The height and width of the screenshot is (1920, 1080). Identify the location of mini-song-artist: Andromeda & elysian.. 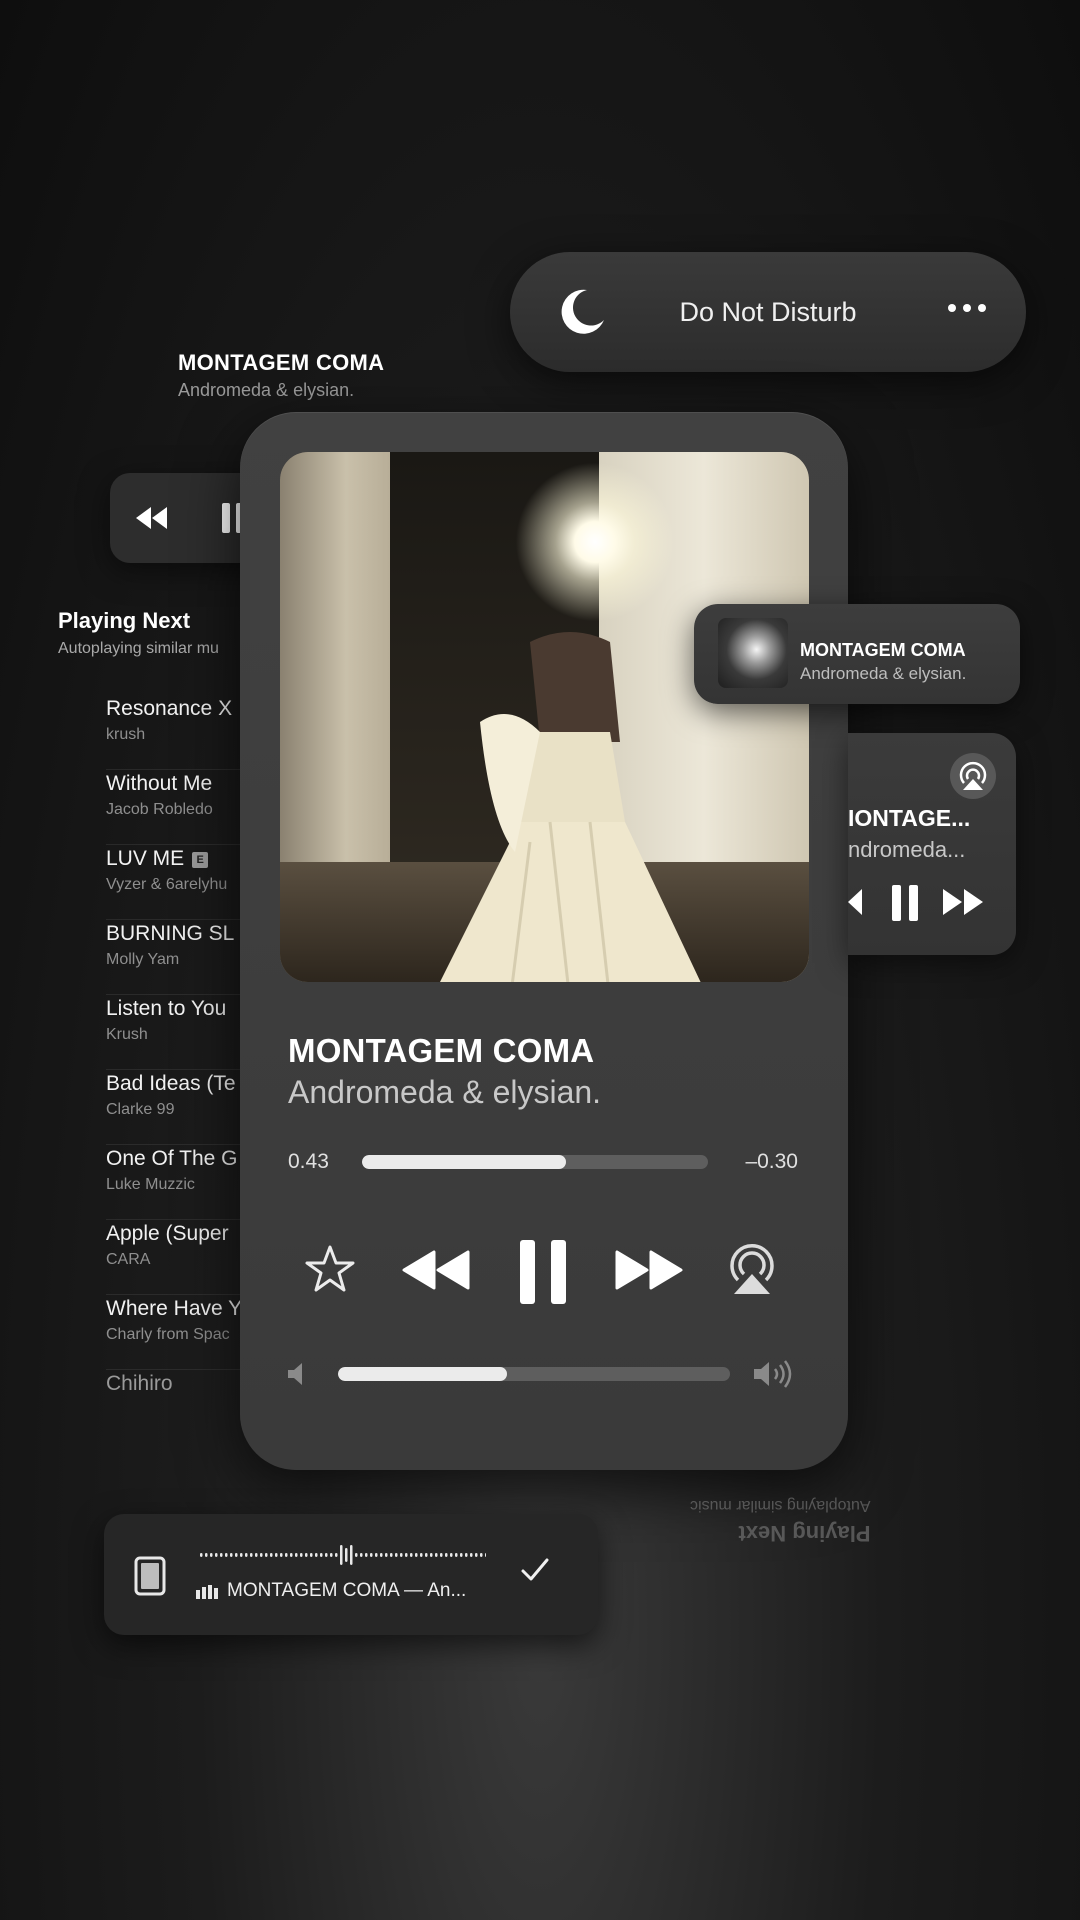
(883, 673).